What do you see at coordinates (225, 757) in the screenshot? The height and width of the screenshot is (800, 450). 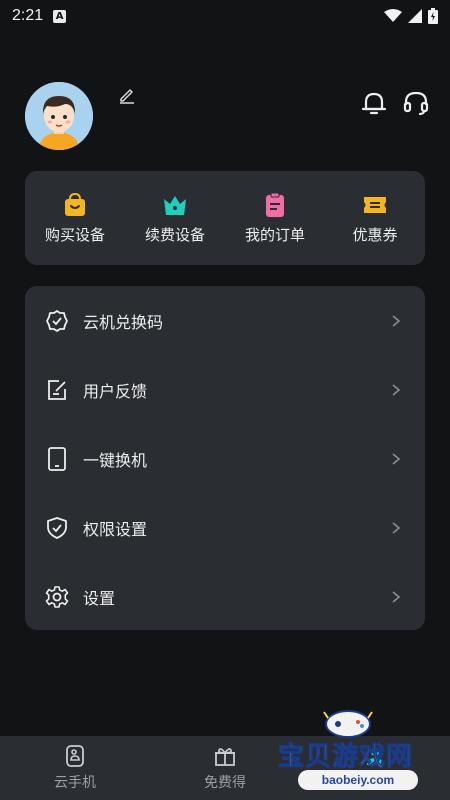 I see `gift-icon` at bounding box center [225, 757].